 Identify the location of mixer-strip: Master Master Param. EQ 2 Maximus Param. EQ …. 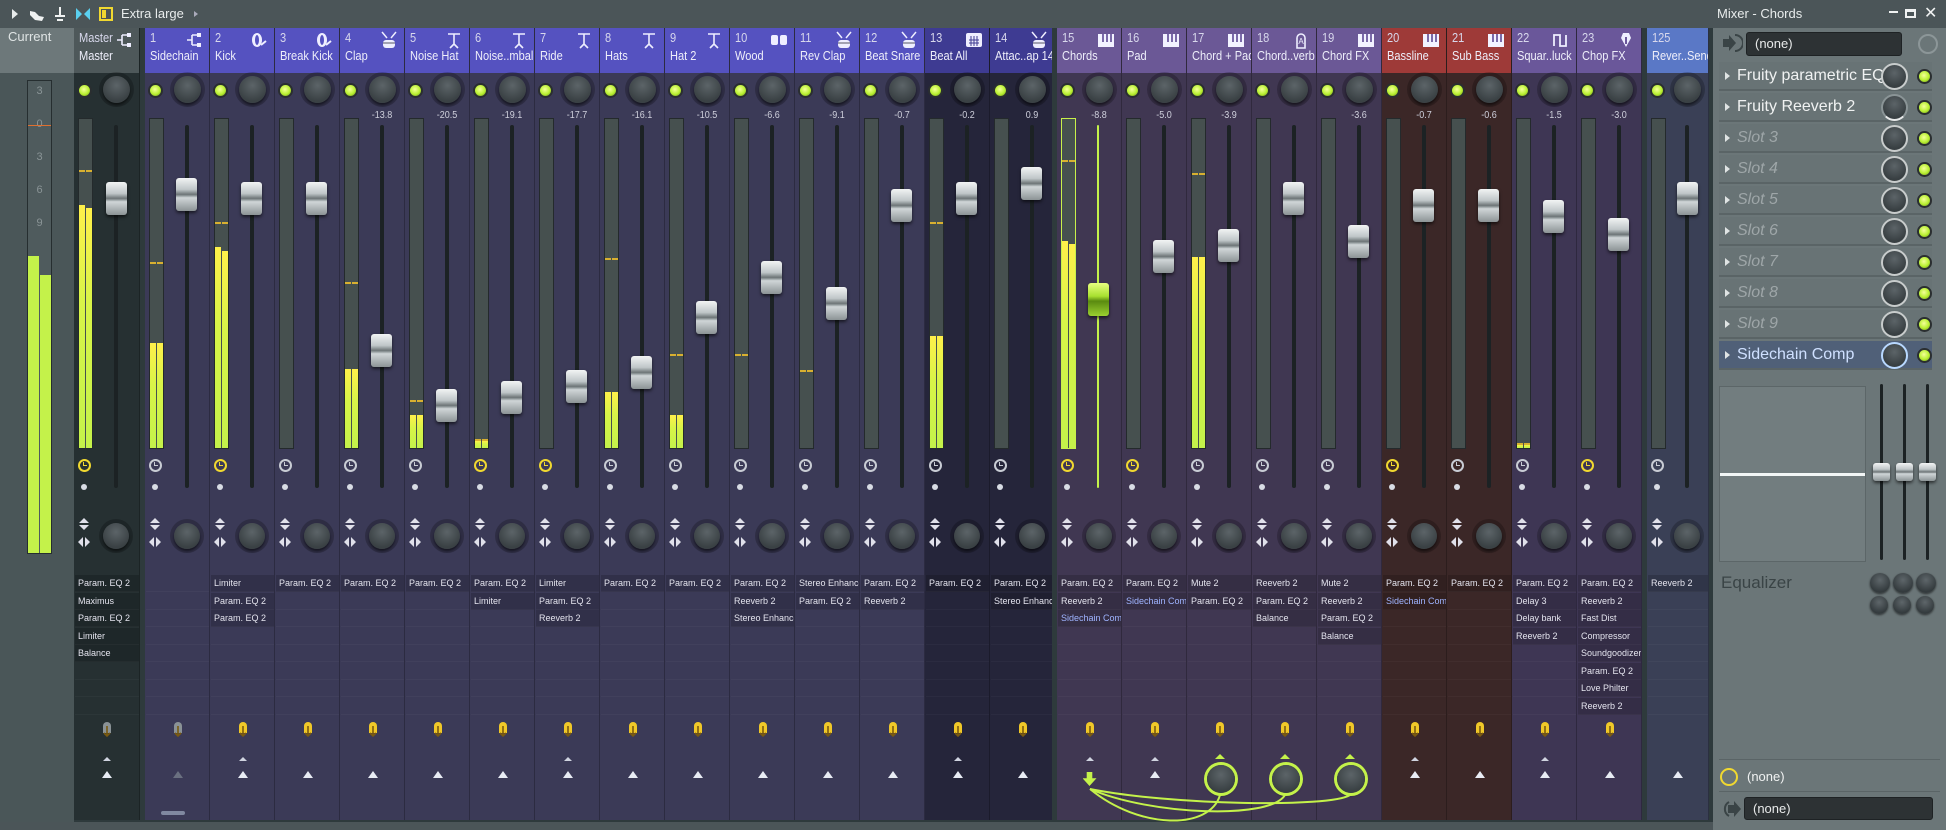
(107, 424).